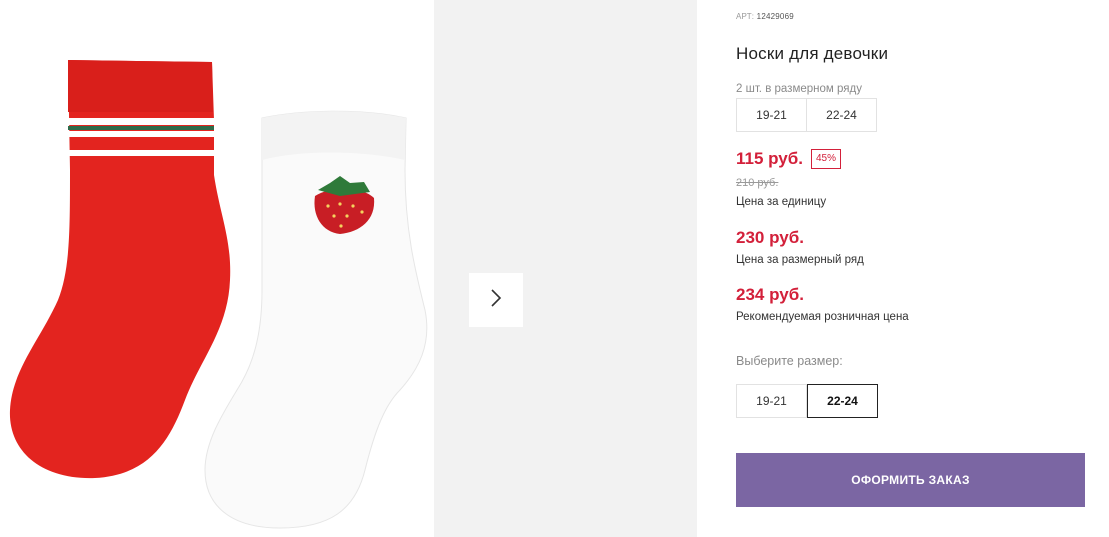 This screenshot has height=537, width=1109. What do you see at coordinates (842, 401) in the screenshot?
I see `size-option-22-24: 22-24` at bounding box center [842, 401].